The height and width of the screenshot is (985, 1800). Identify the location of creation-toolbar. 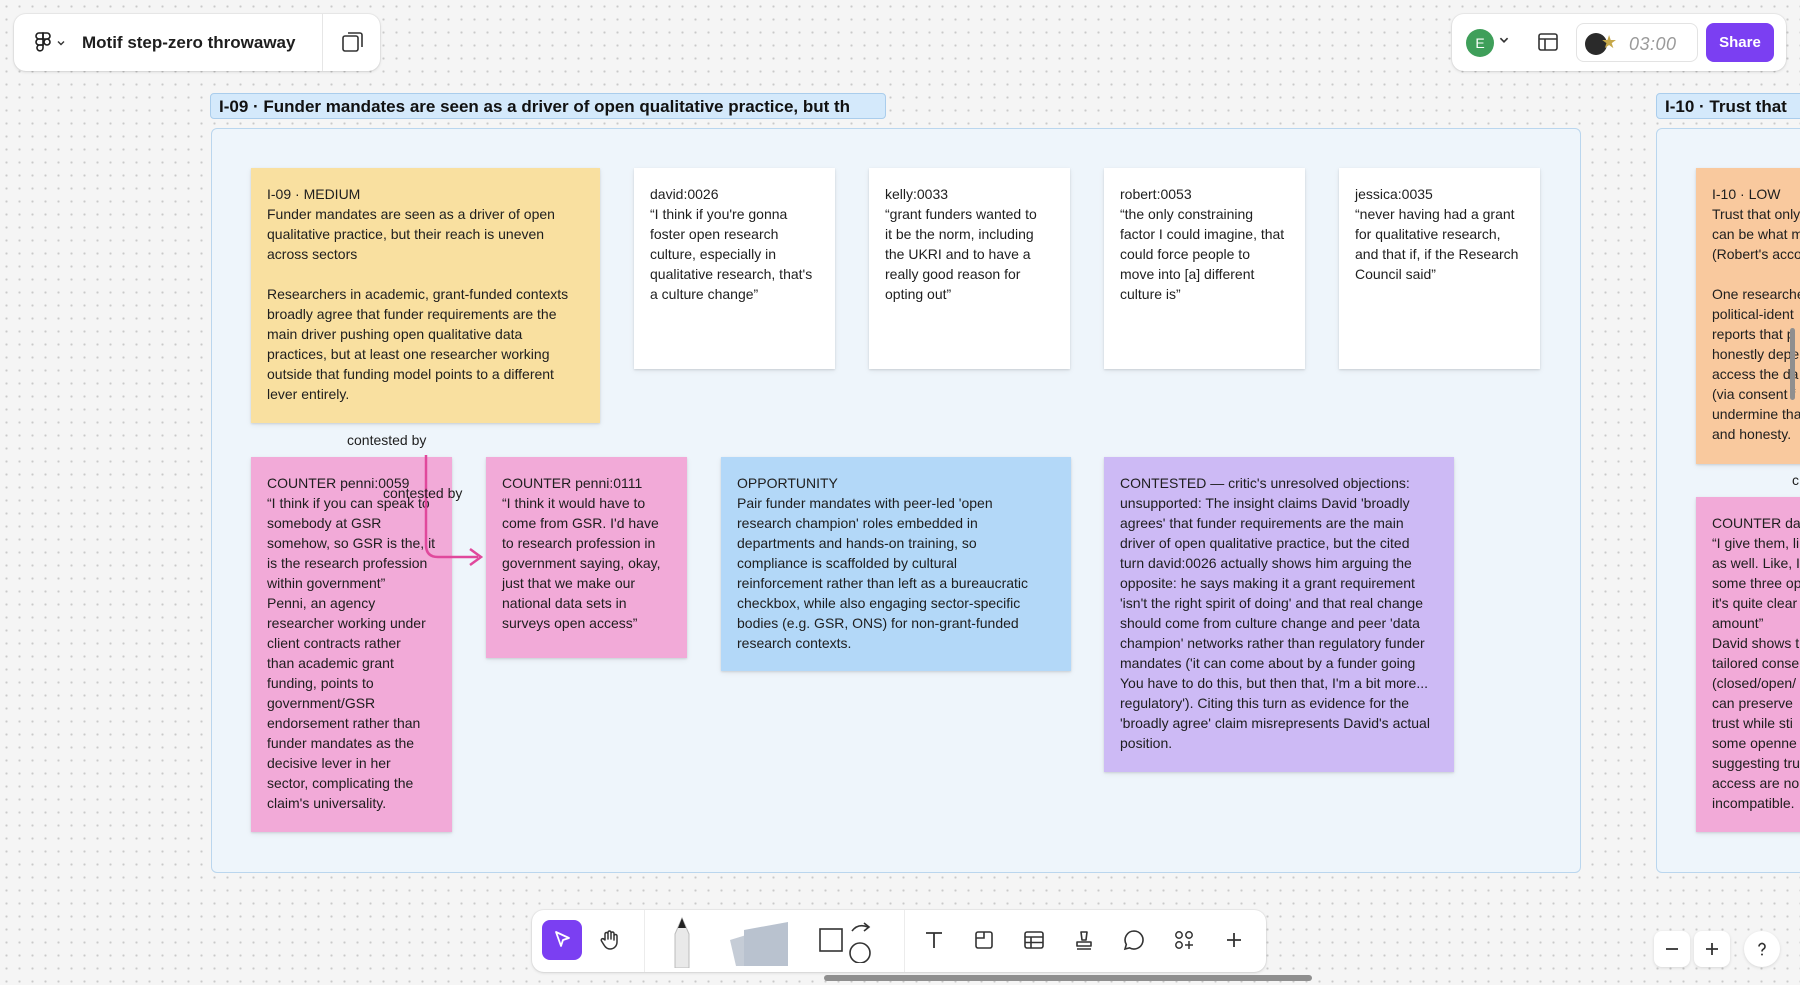
(899, 941).